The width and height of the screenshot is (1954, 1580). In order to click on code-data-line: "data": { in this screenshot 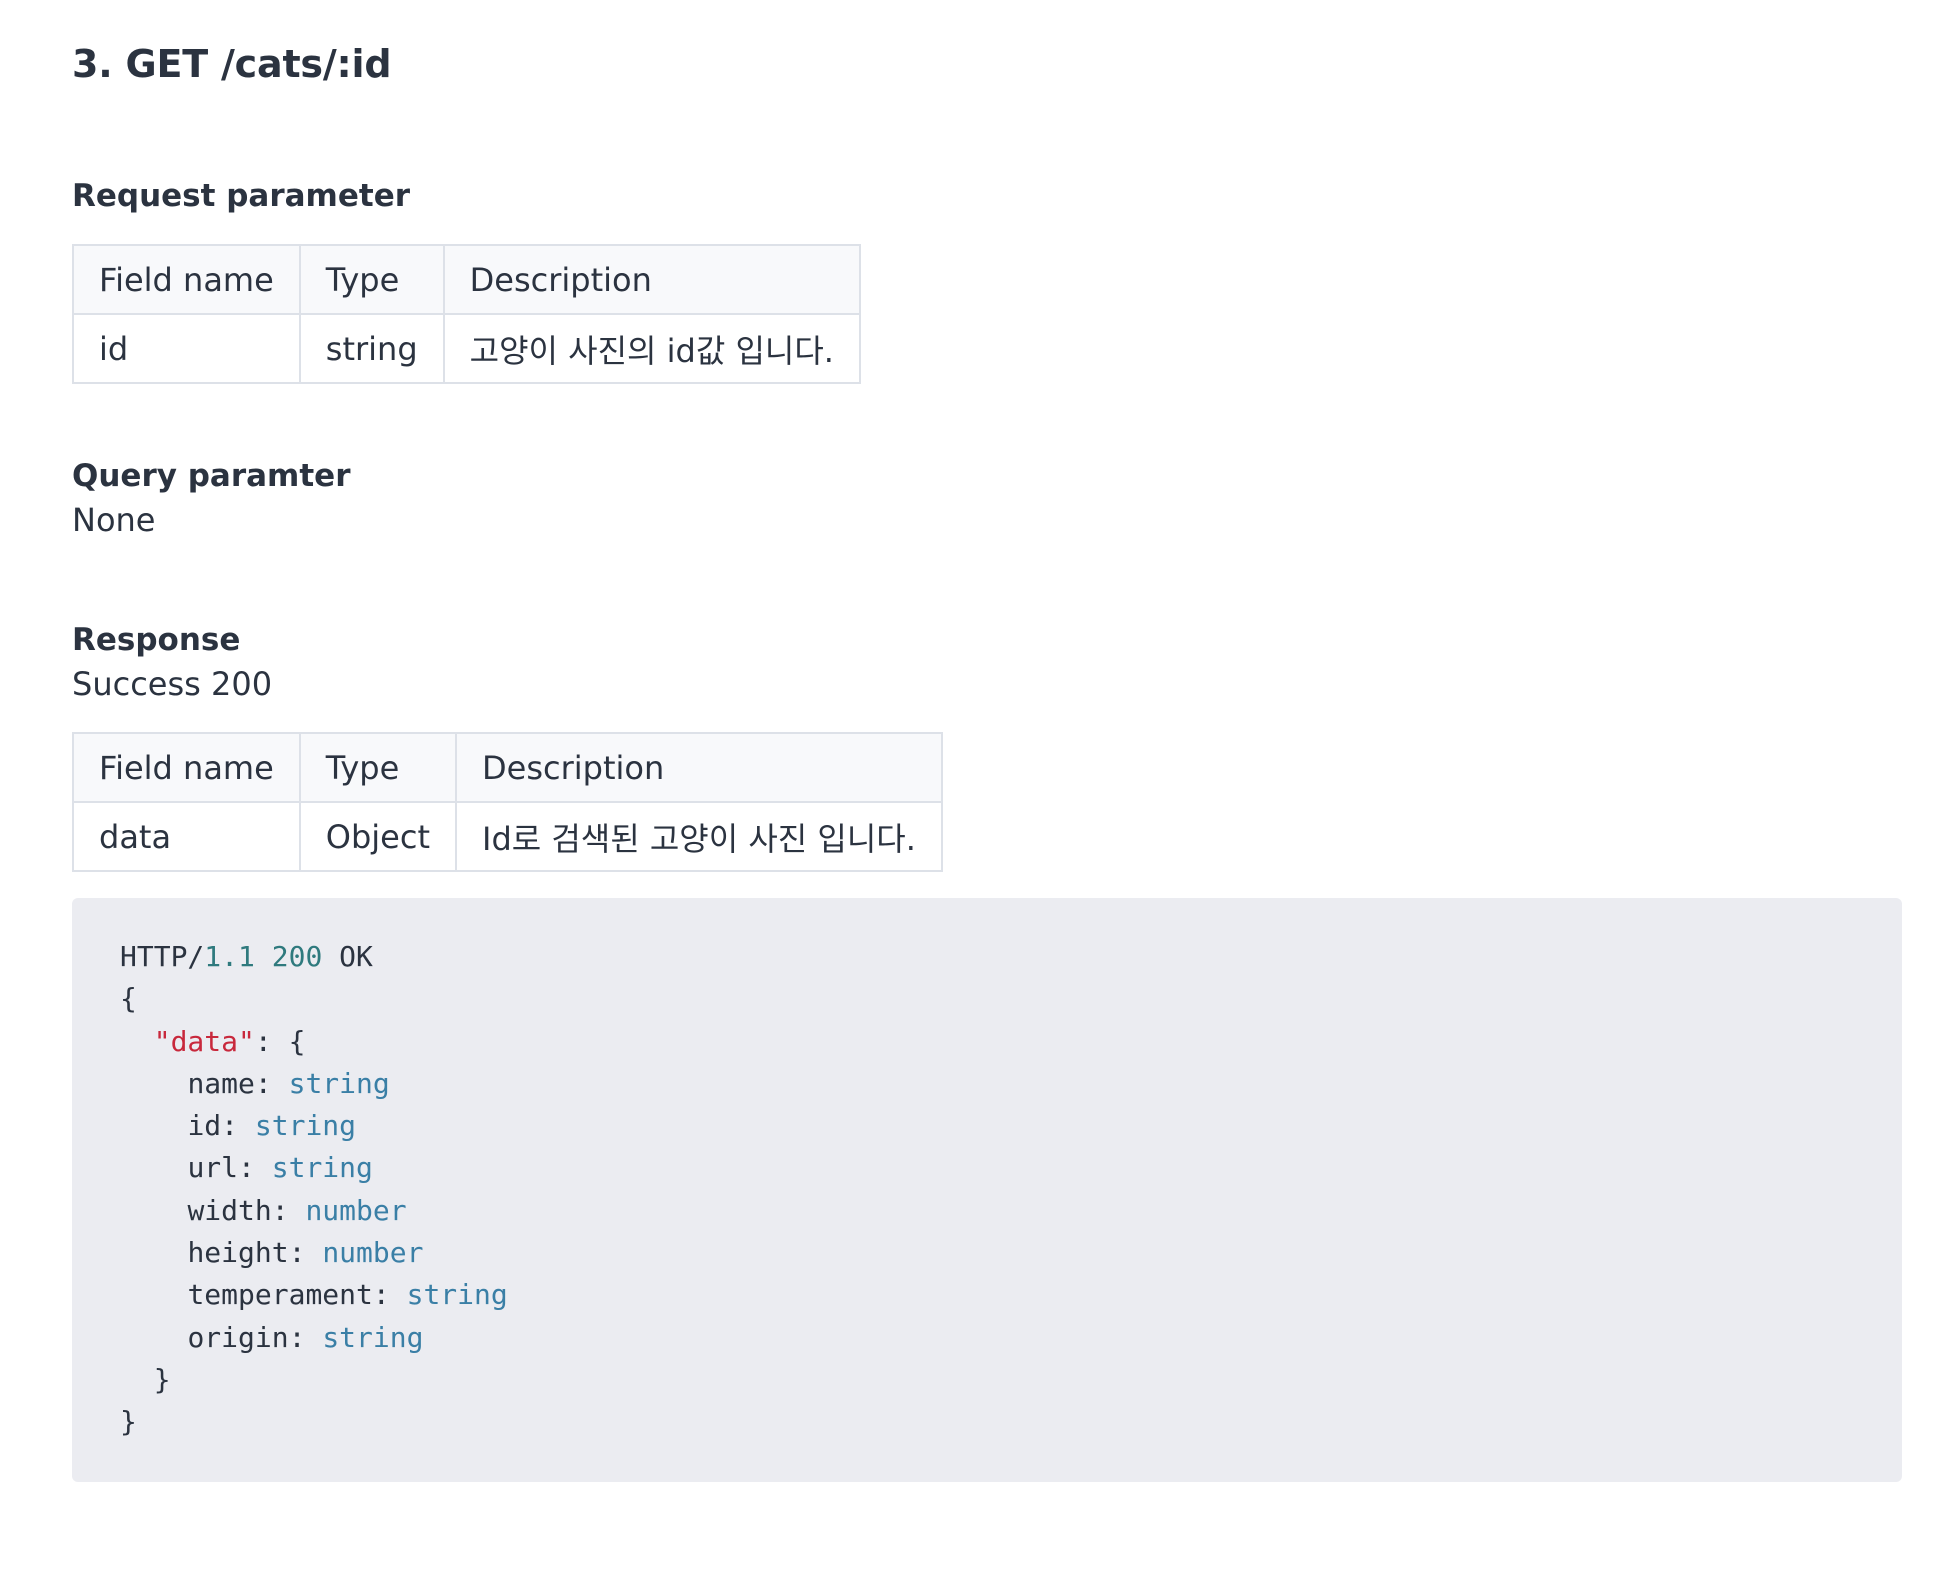, I will do `click(1011, 1042)`.